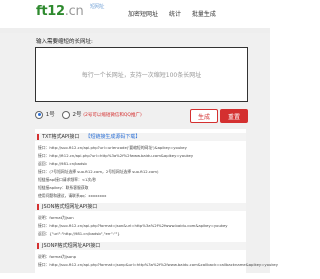 The image size is (320, 279). I want to click on textarea-placeholder: 每行一个长网址，支持一次缩短100条长网址, so click(141, 75).